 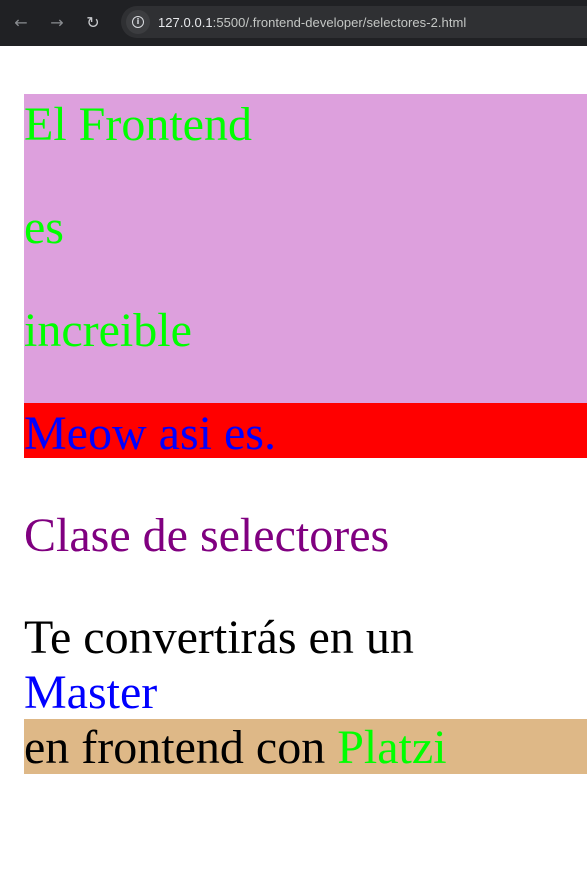 What do you see at coordinates (150, 433) in the screenshot?
I see `meow-text: Meow asi es.` at bounding box center [150, 433].